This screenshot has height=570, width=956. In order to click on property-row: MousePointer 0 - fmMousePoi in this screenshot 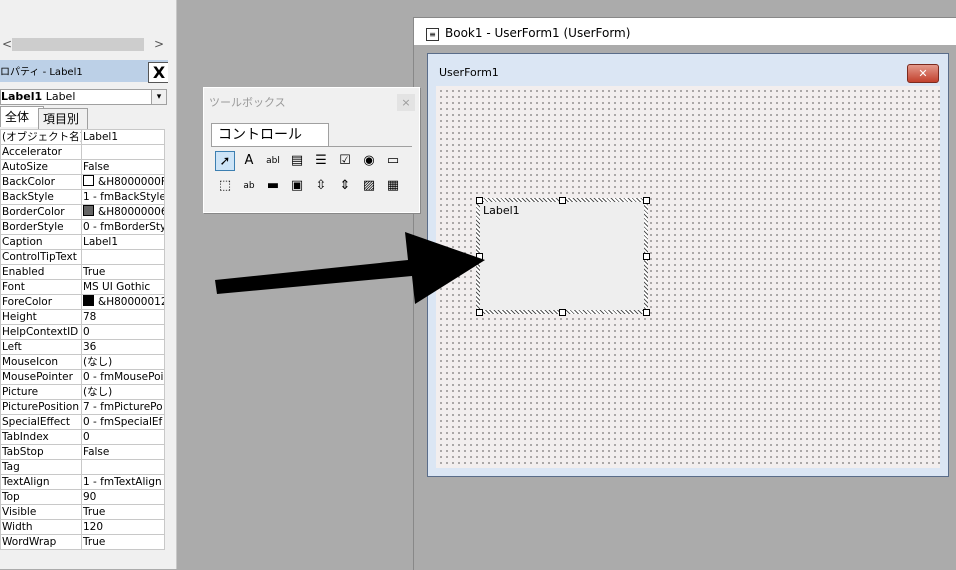, I will do `click(82, 377)`.